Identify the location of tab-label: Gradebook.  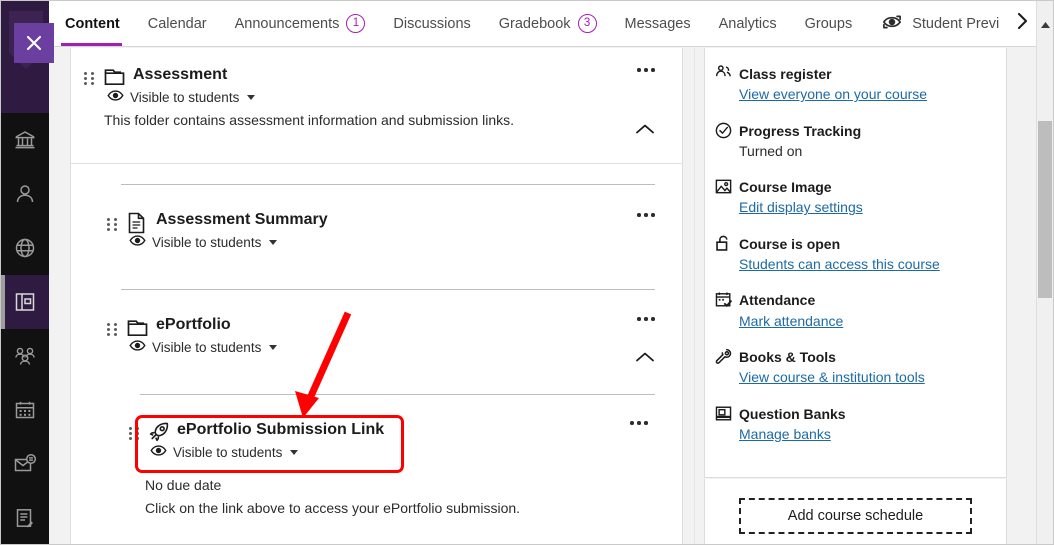
(534, 23).